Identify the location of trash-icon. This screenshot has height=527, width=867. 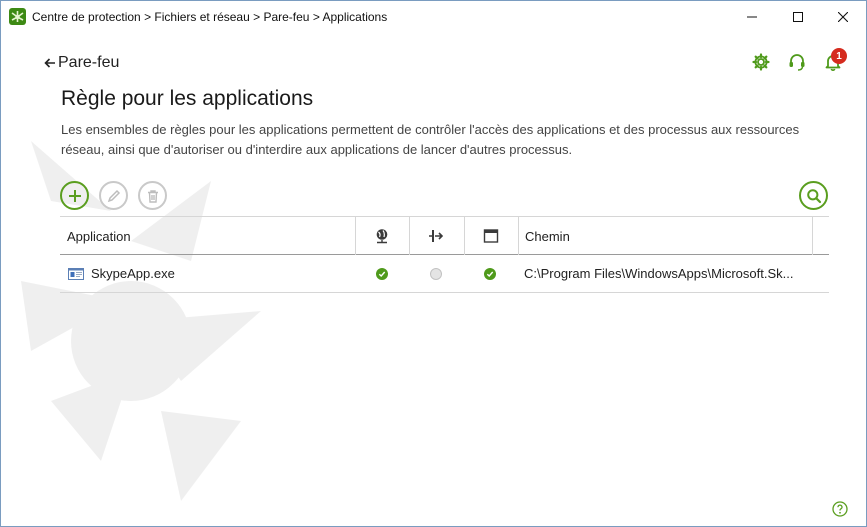
(152, 196).